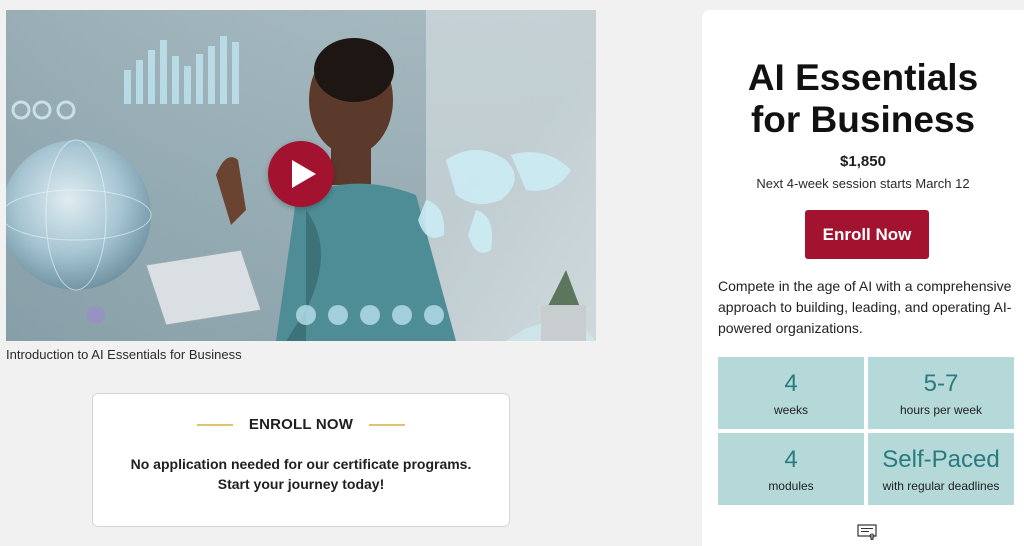 Image resolution: width=1024 pixels, height=546 pixels. I want to click on enroll-message-line2: Start your journey today!, so click(301, 484).